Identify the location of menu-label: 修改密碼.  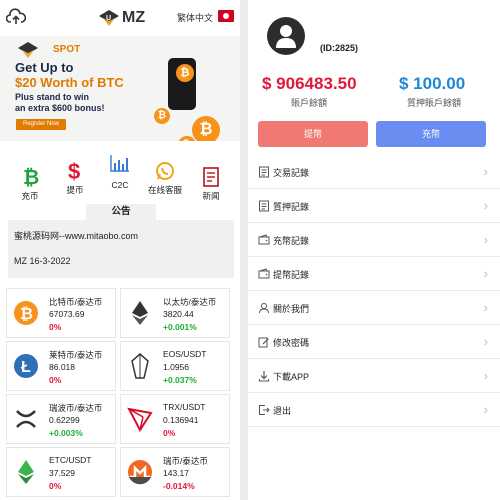
(291, 343).